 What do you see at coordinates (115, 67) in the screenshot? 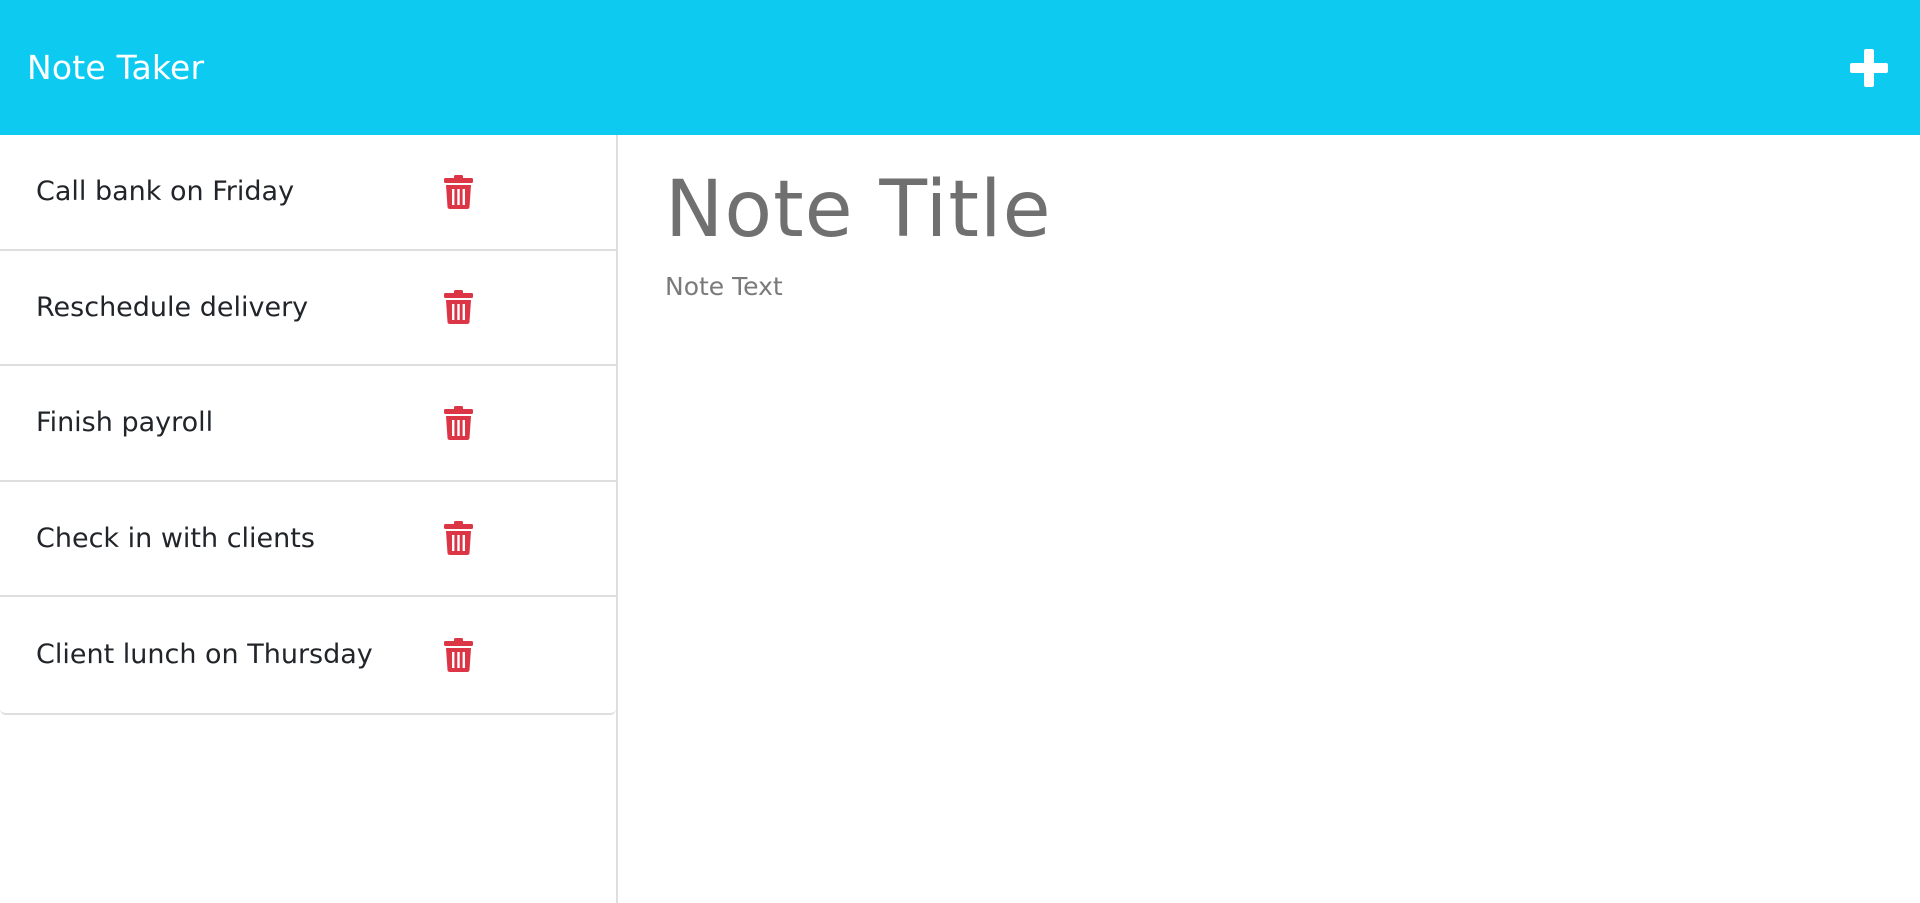
I see `app-brand: Note Taker` at bounding box center [115, 67].